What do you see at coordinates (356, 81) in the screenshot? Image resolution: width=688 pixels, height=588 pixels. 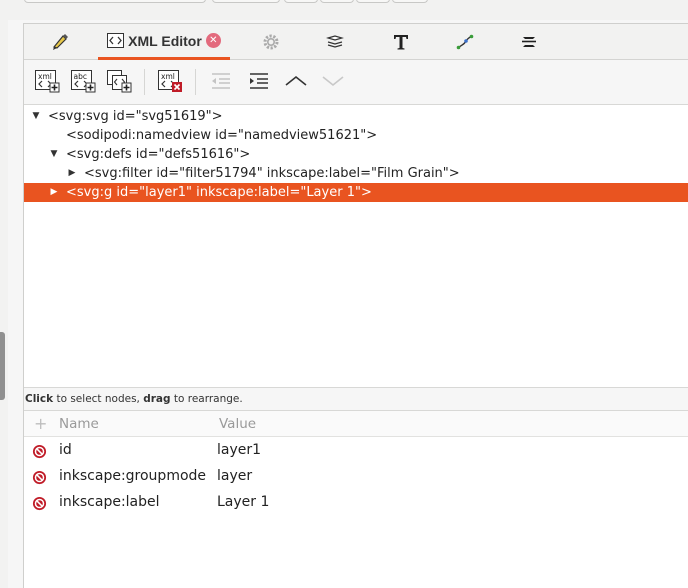 I see `xml-toolbar: xml abc xml` at bounding box center [356, 81].